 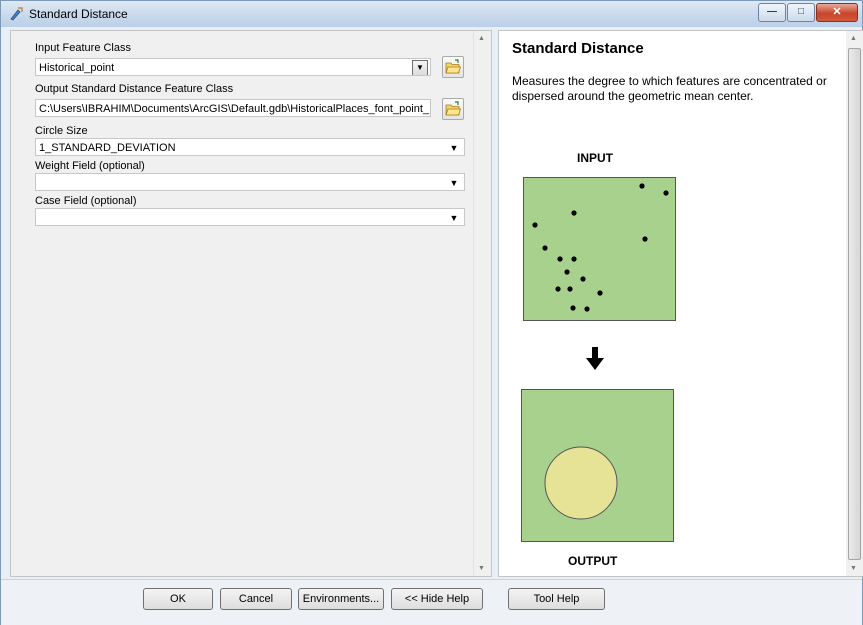 I want to click on maximize-icon: □, so click(x=801, y=11).